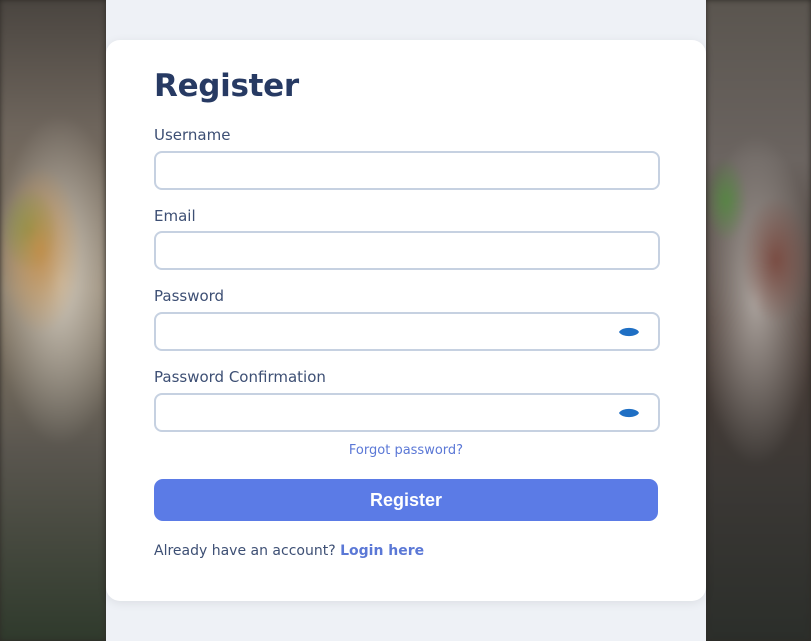  What do you see at coordinates (247, 551) in the screenshot?
I see `login-prompt-text: Already have an account?` at bounding box center [247, 551].